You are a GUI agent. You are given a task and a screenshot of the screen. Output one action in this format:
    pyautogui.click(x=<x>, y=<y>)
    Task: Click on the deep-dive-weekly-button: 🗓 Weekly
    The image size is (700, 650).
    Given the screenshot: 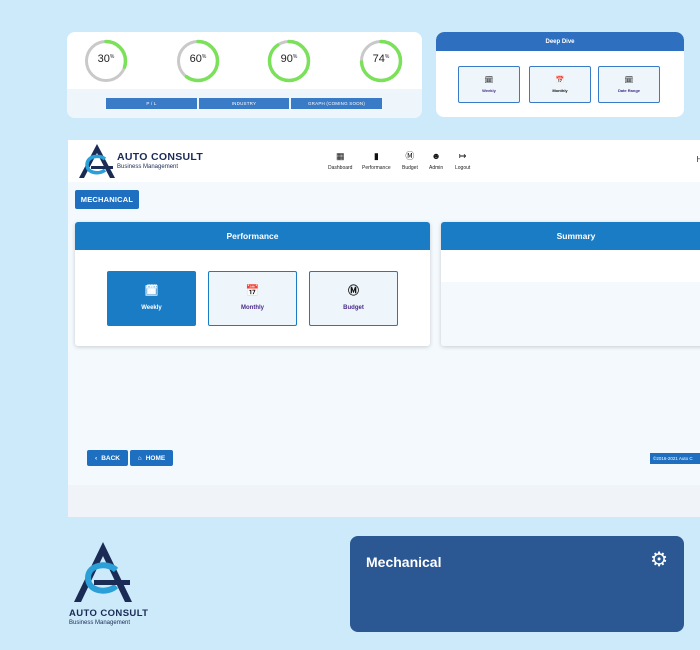 What is the action you would take?
    pyautogui.click(x=489, y=84)
    